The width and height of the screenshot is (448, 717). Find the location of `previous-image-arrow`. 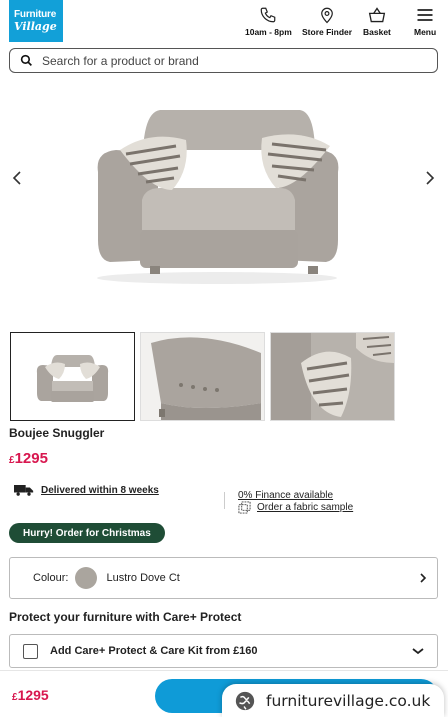

previous-image-arrow is located at coordinates (17, 178).